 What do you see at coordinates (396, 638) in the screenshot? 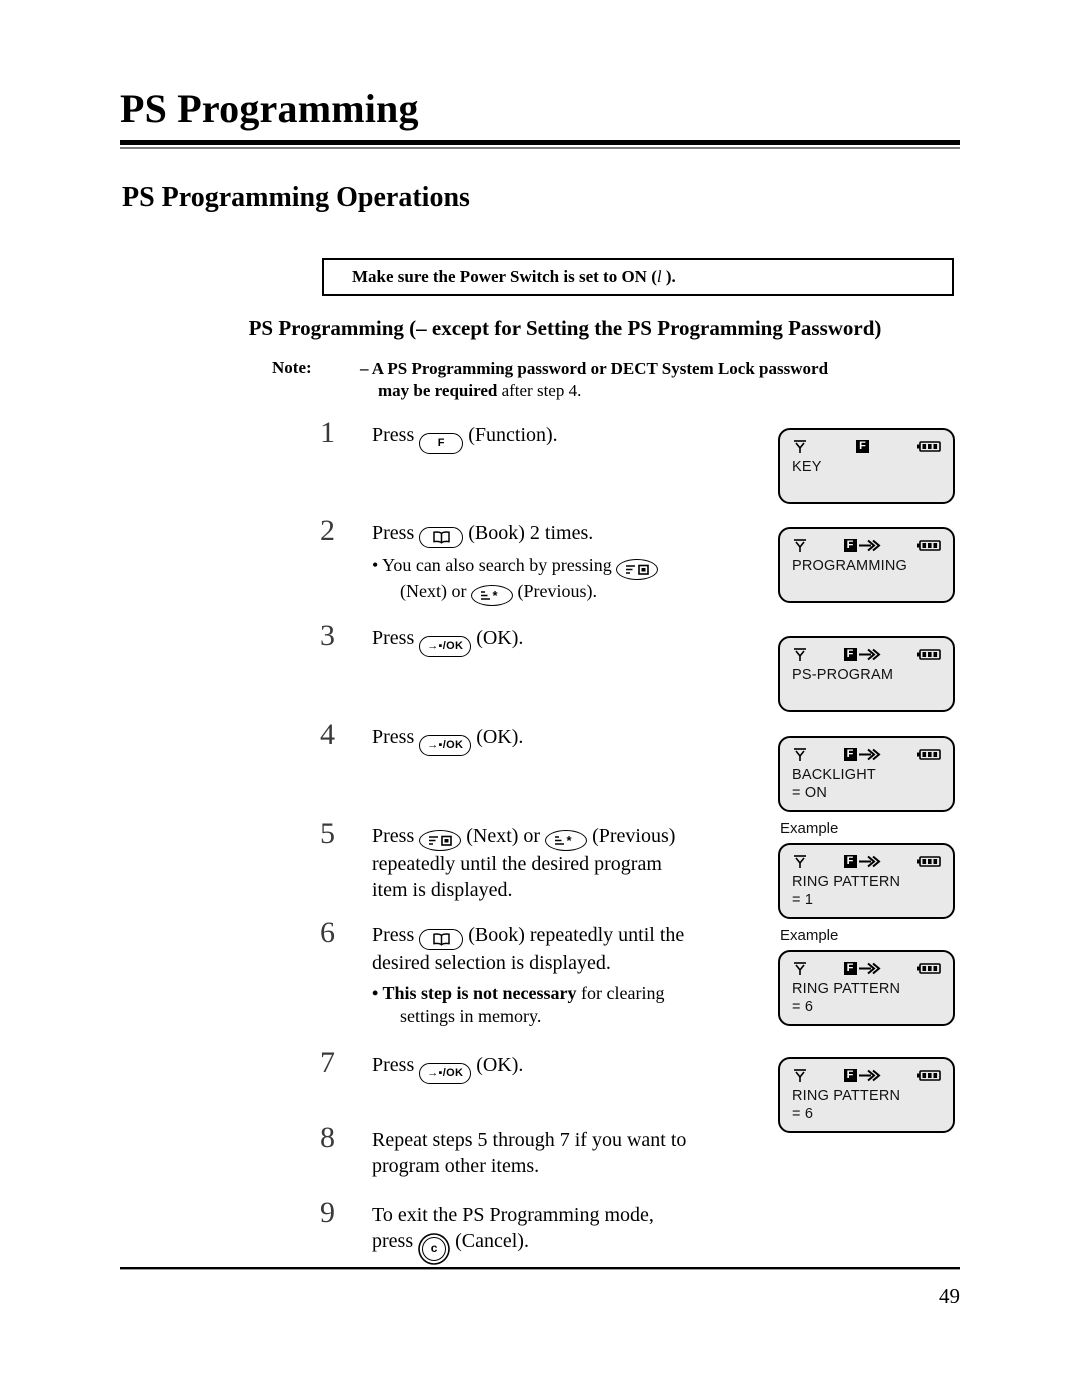
I see `step-3-pre: Press` at bounding box center [396, 638].